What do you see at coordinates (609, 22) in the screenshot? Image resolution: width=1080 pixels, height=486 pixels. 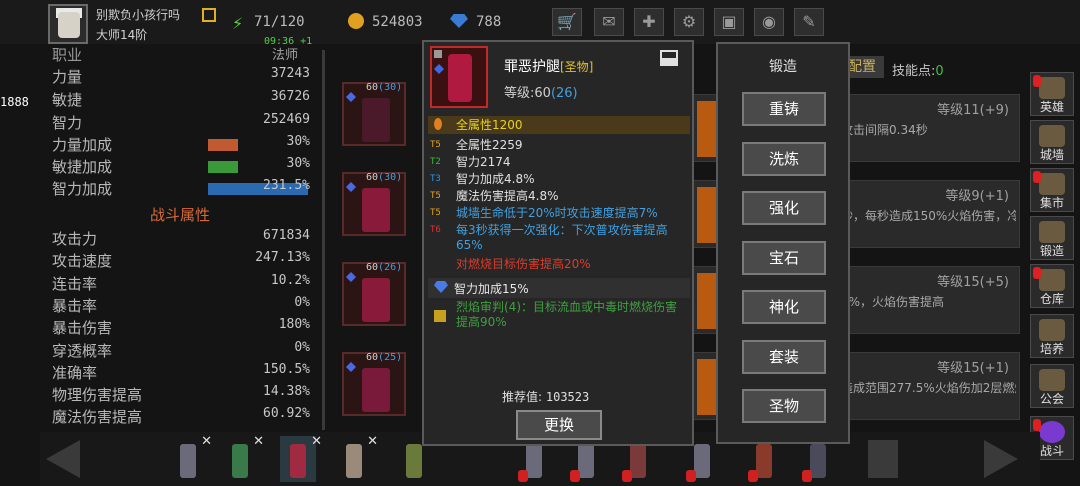 I see `mail-icon: ✉` at bounding box center [609, 22].